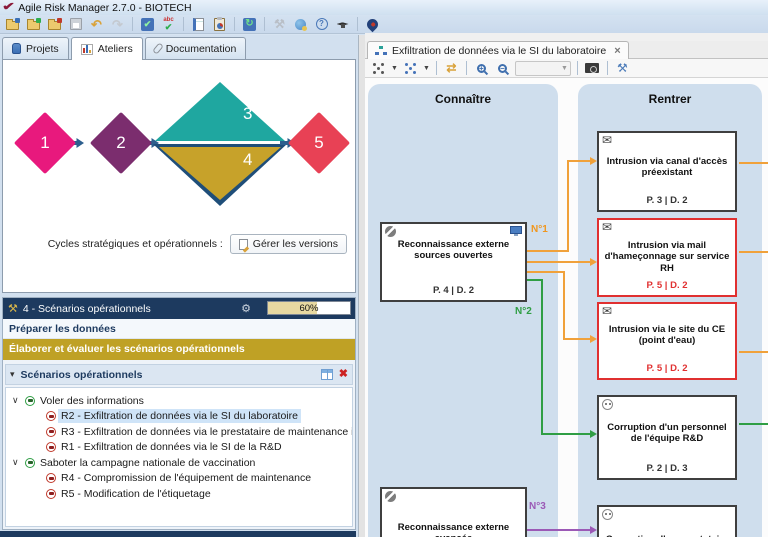  What do you see at coordinates (220, 111) in the screenshot?
I see `workshop-3-triangle` at bounding box center [220, 111].